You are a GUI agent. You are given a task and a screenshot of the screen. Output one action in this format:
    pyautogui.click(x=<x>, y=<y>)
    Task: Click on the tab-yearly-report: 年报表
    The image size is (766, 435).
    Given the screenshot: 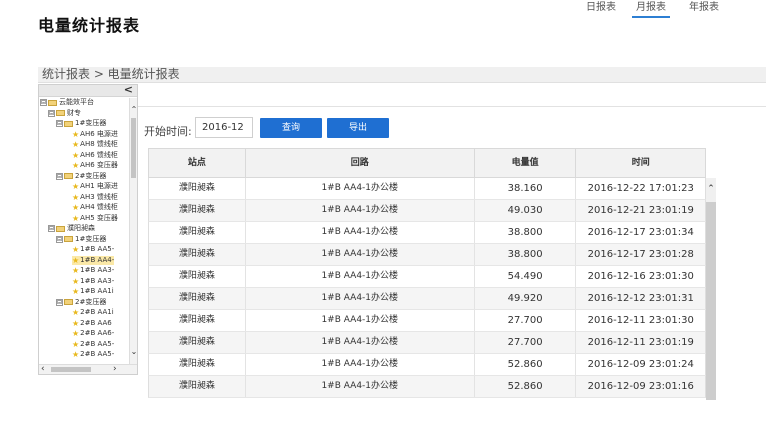 What is the action you would take?
    pyautogui.click(x=704, y=9)
    